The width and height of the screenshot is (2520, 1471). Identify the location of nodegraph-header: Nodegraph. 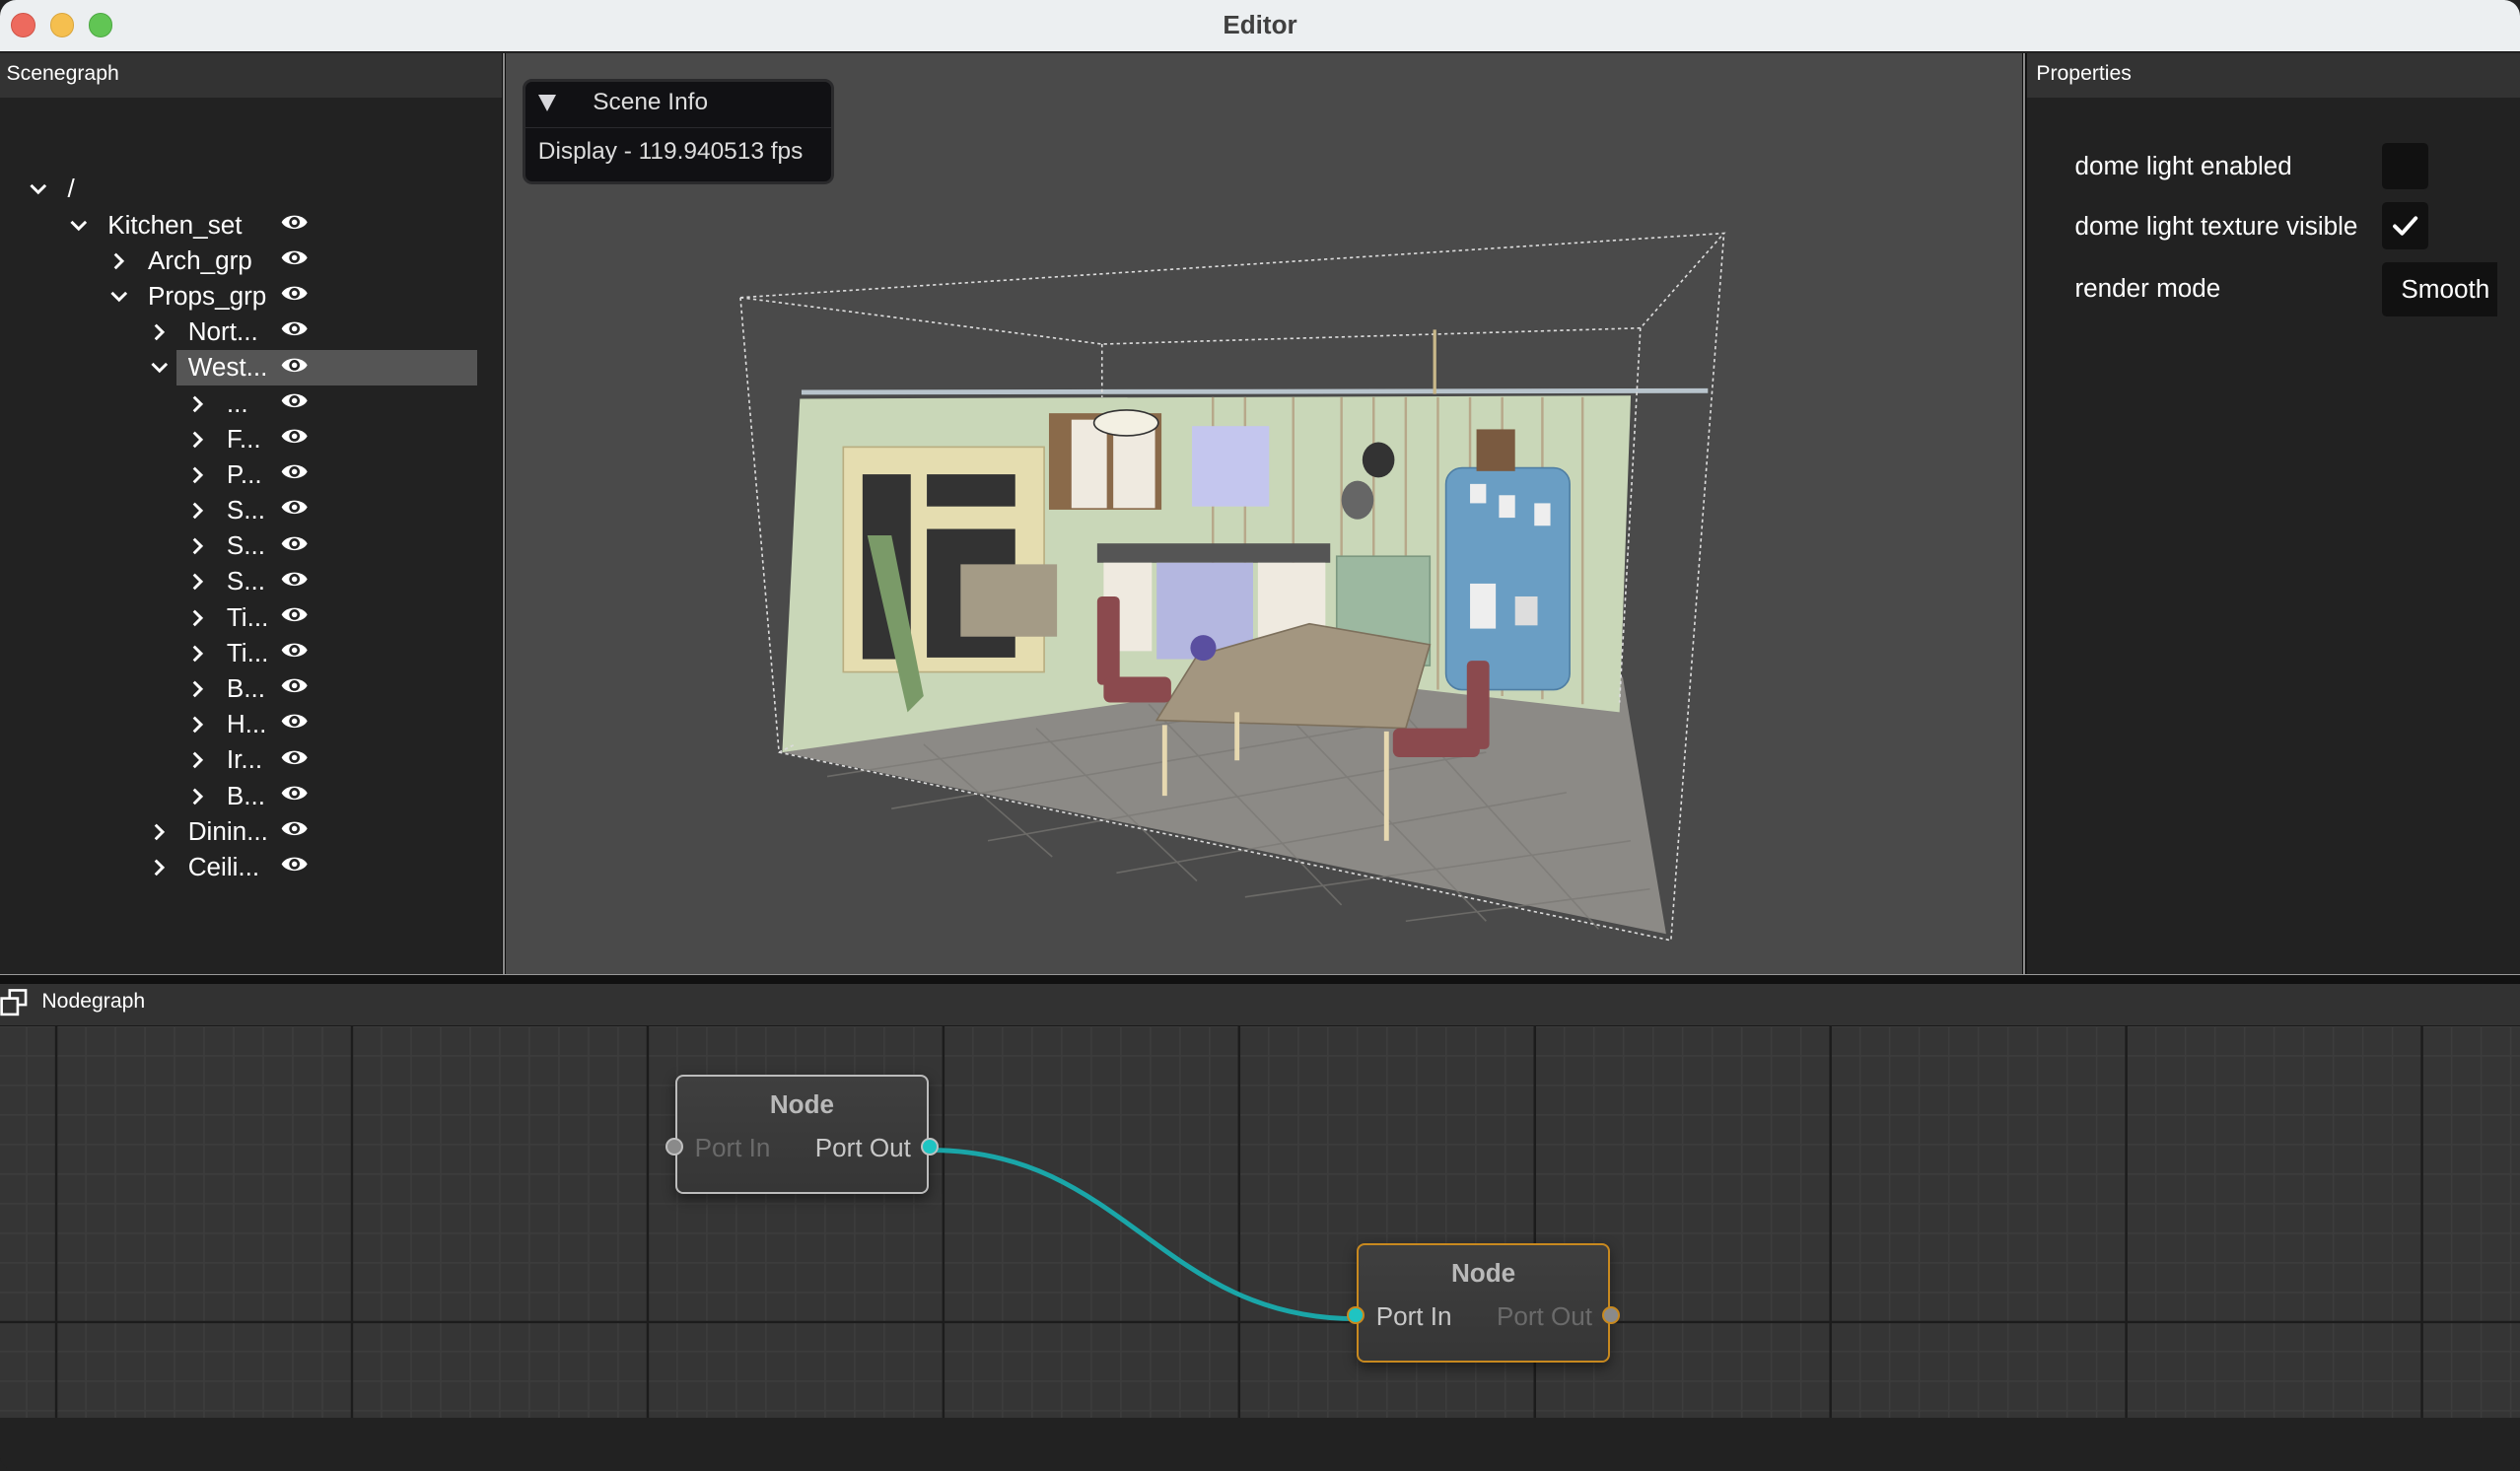
(1260, 1004).